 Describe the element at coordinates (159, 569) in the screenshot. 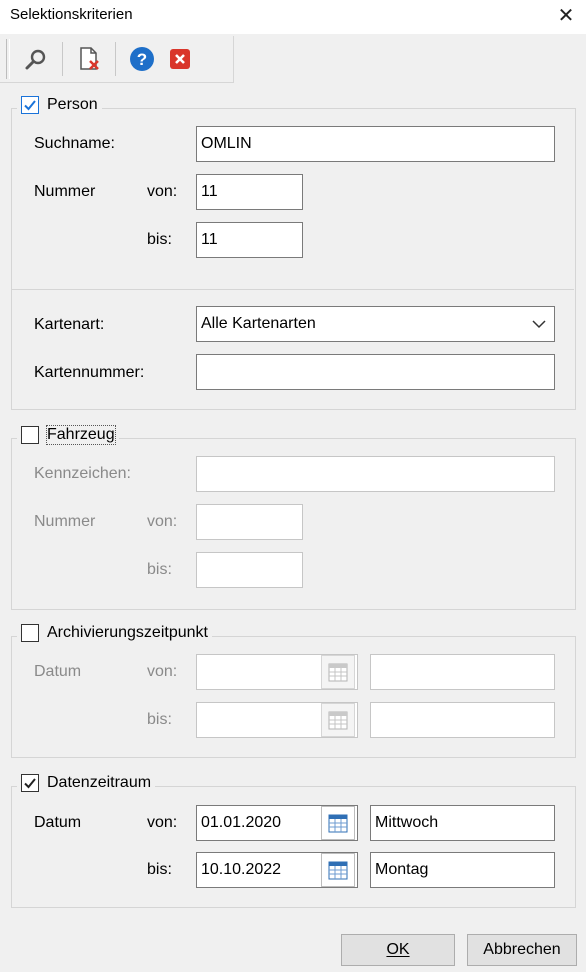

I see `fahrzeug-nummer-bis-label: bis:` at that location.